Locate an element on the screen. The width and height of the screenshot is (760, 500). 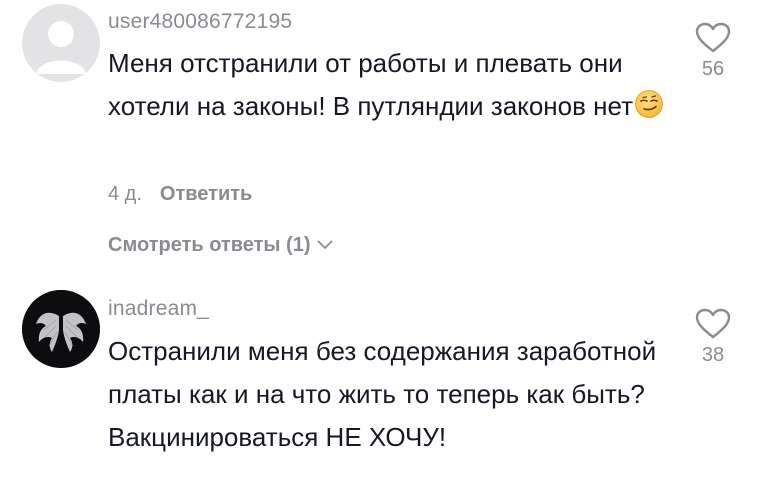
view-replies-button: Смотреть ответы (1) is located at coordinates (220, 245).